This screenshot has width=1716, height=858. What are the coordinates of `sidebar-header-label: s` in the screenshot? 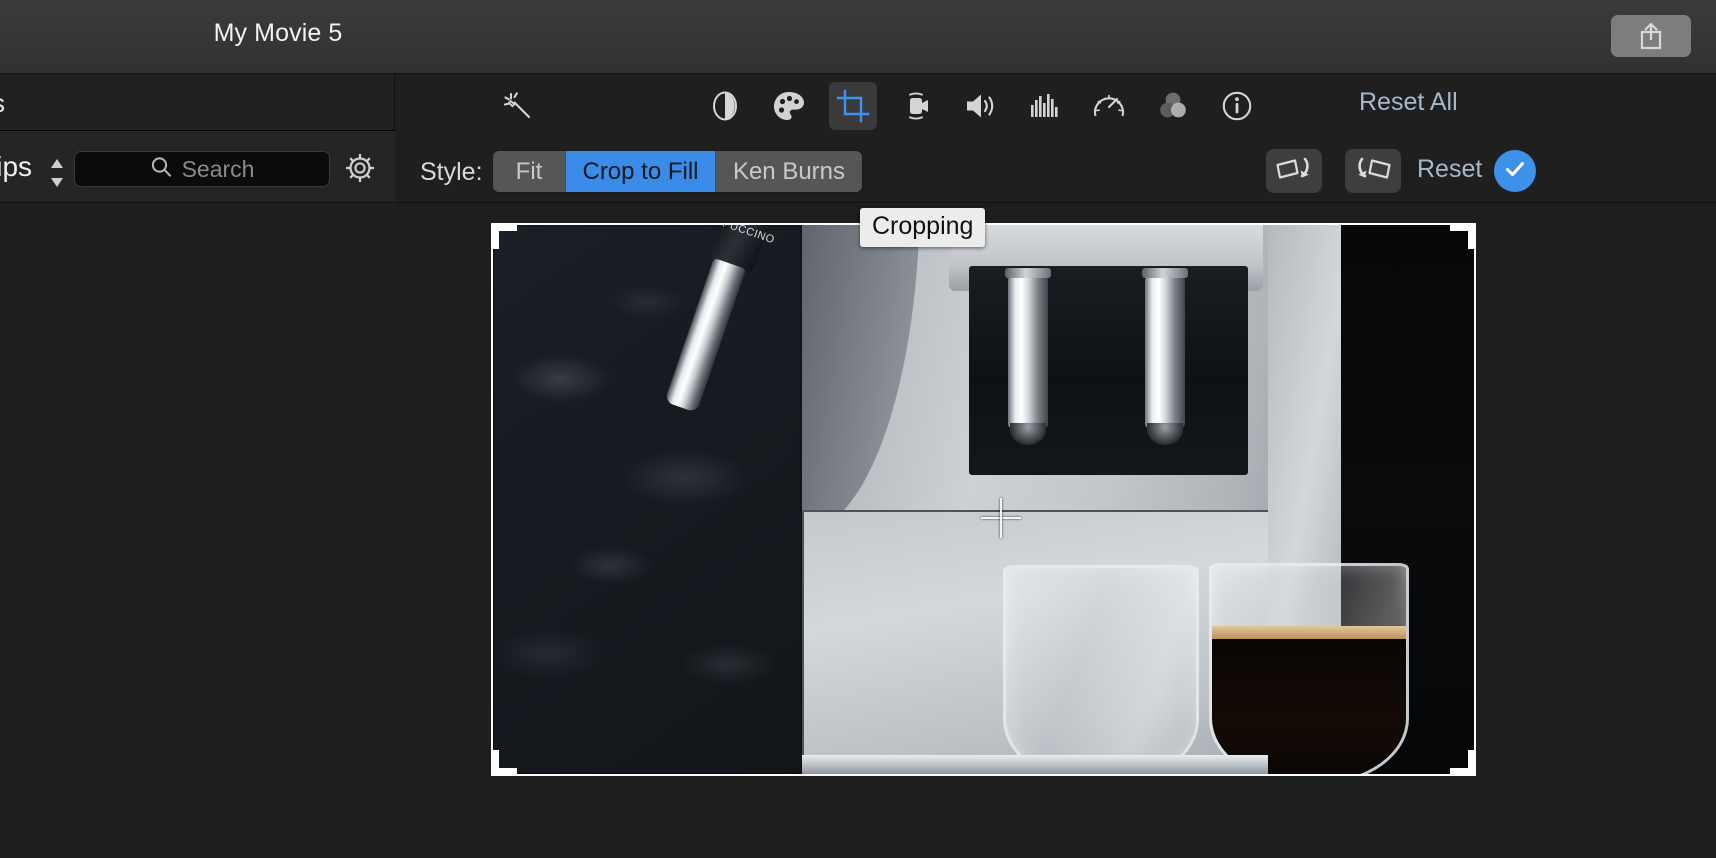 It's located at (2, 103).